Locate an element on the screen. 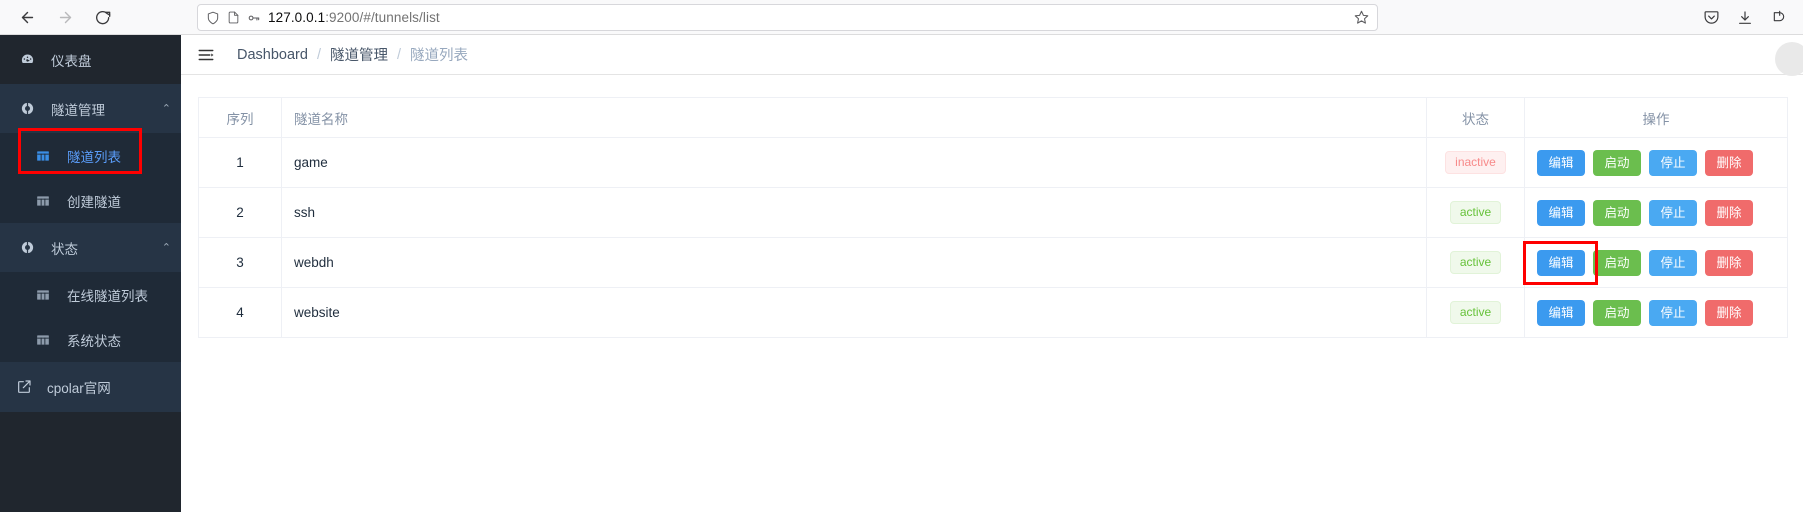  column-header-actions: 操作 is located at coordinates (1656, 117).